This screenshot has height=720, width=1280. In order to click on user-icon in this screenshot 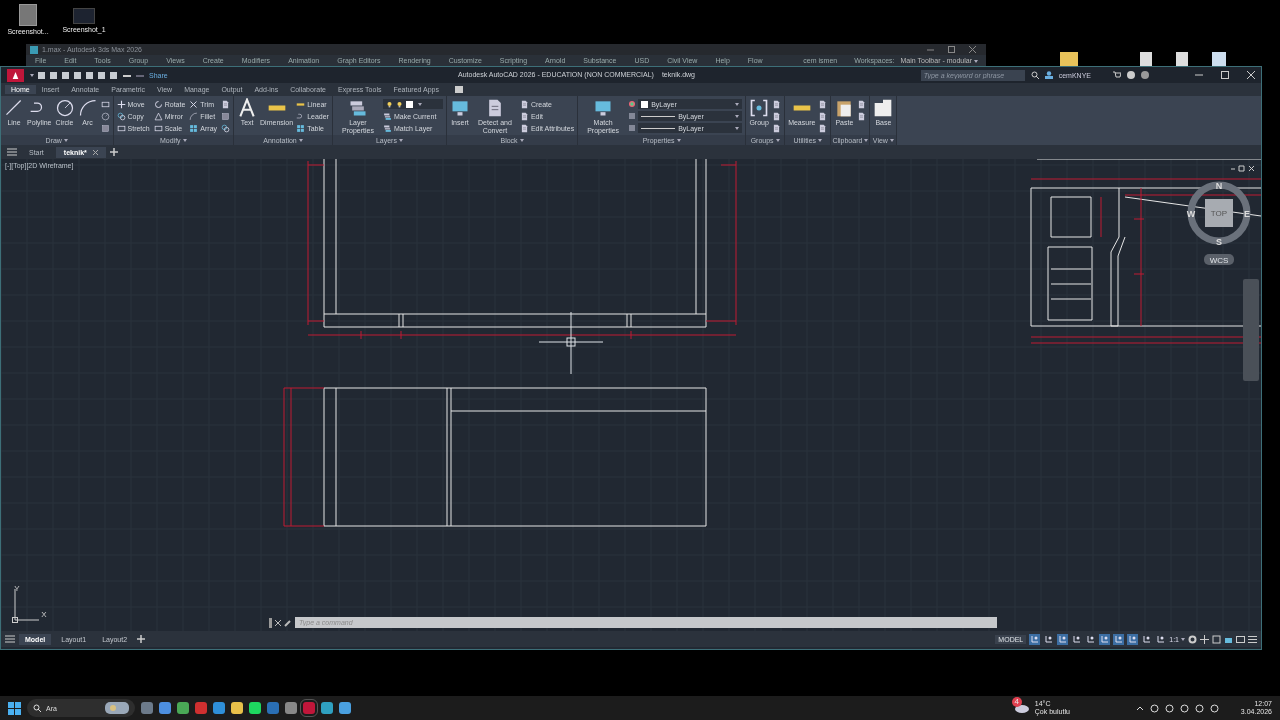, I will do `click(1048, 75)`.